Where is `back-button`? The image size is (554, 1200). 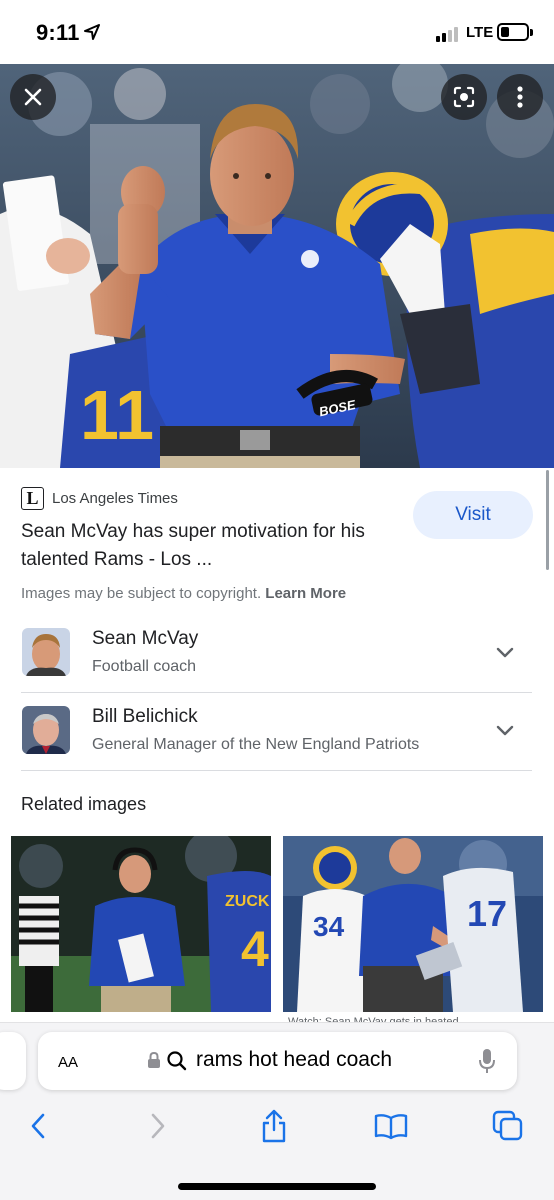 back-button is located at coordinates (38, 1126).